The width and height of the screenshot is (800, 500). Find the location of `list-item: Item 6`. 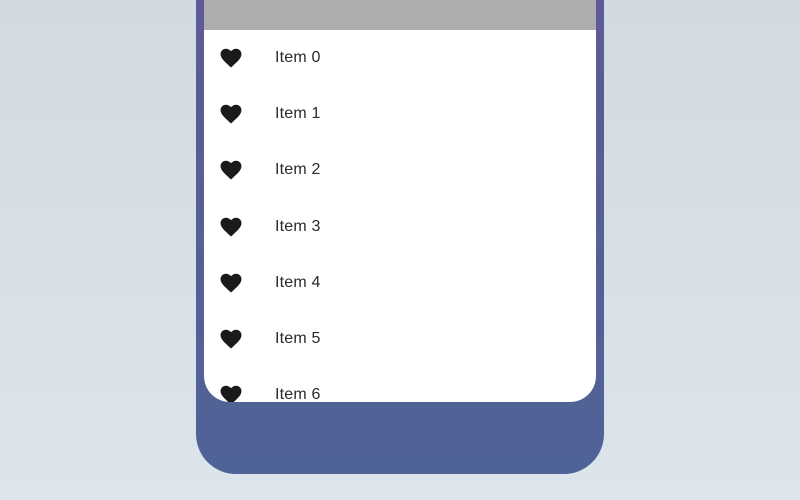

list-item: Item 6 is located at coordinates (400, 384).